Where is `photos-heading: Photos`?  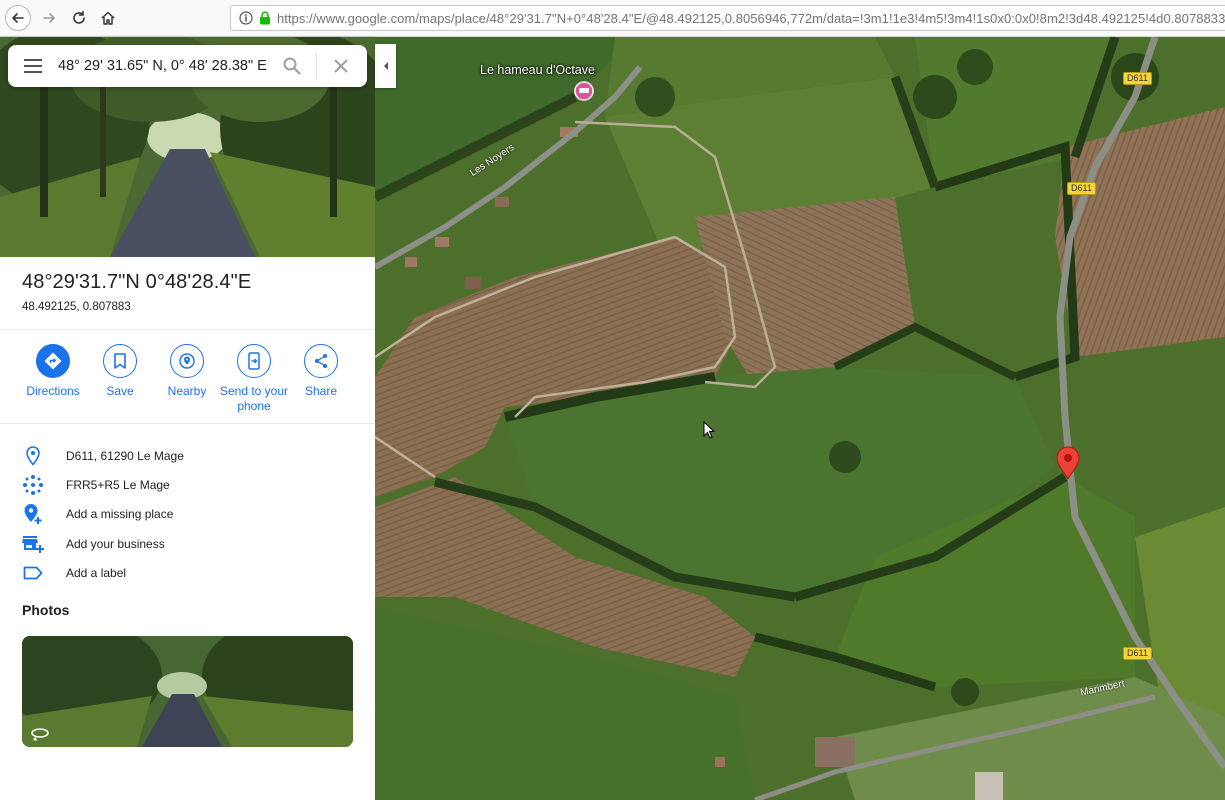
photos-heading: Photos is located at coordinates (46, 610).